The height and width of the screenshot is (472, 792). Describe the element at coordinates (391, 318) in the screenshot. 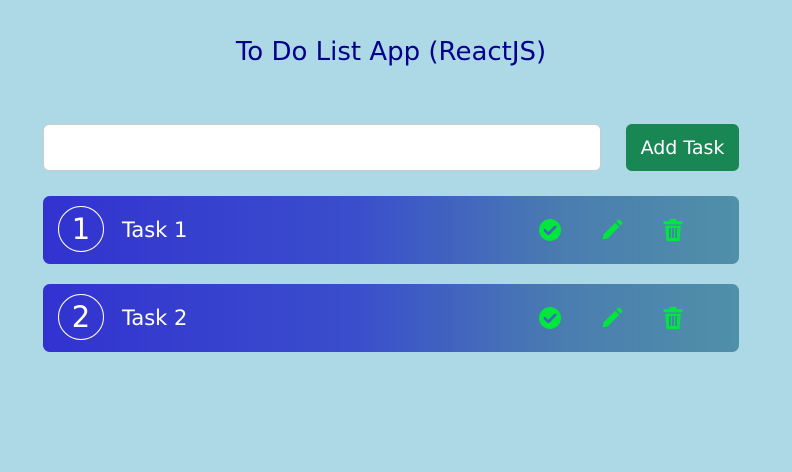

I see `task-row: 2 Task 2` at that location.